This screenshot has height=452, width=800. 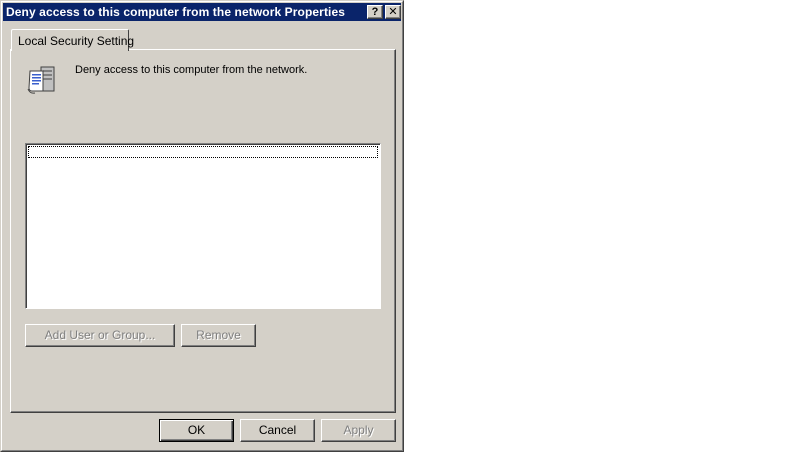 I want to click on tab-local-security-setting: Local Security Setting, so click(x=72, y=40).